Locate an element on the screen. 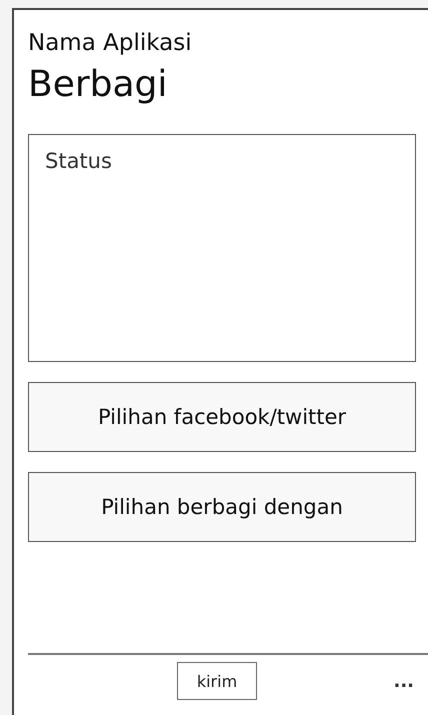  page-title: Berbagi is located at coordinates (98, 85).